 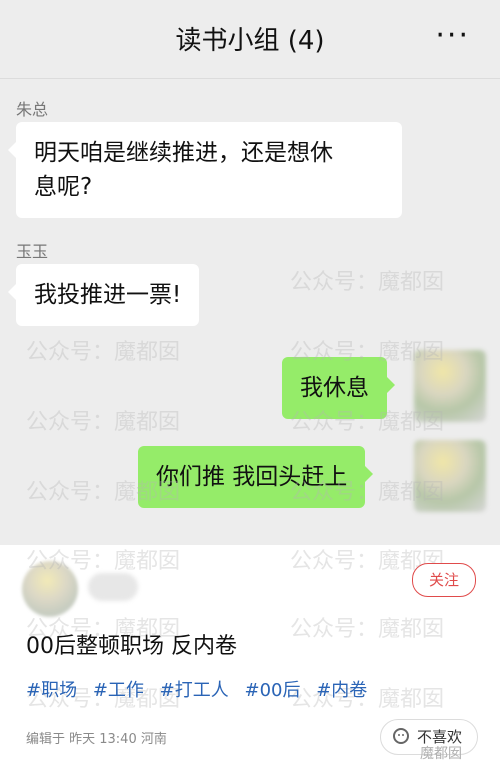 I want to click on tag-link: #00后, so click(x=272, y=690).